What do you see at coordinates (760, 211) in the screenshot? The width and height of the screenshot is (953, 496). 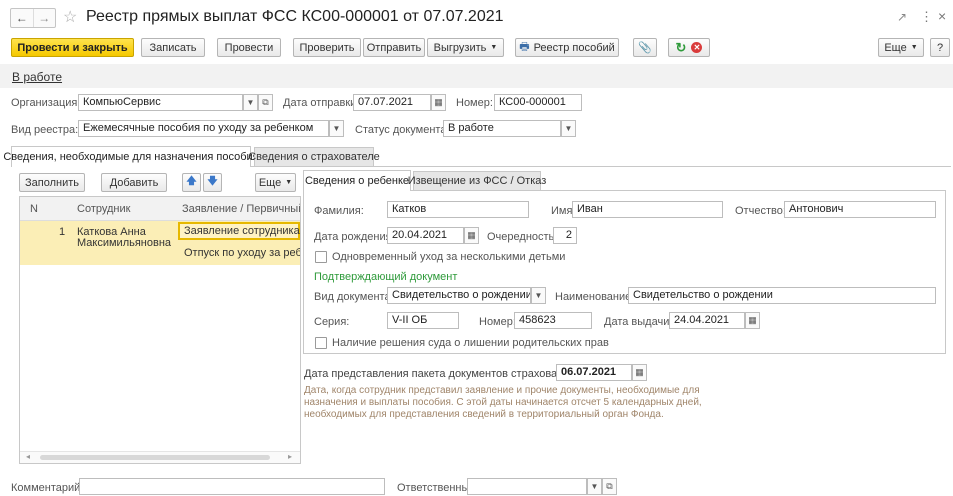 I see `patronymic-label: Отчество:` at bounding box center [760, 211].